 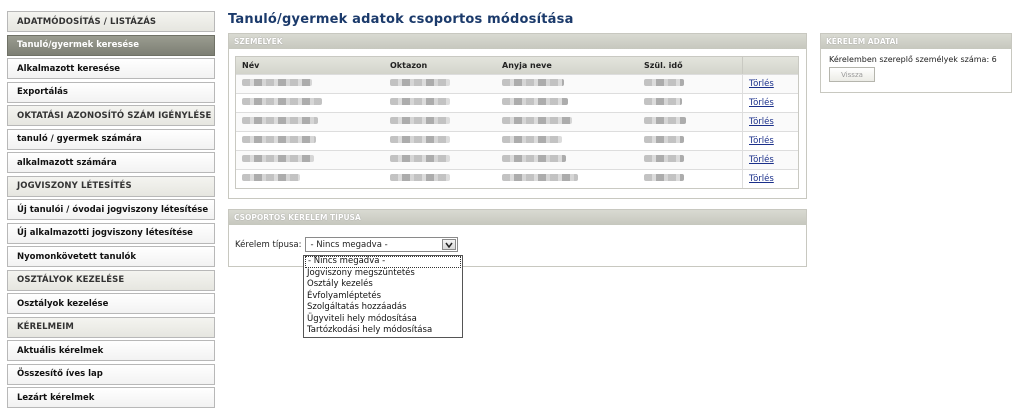 I want to click on sidebar-item-alkalmazott-szamara: alkalmazott számára, so click(x=111, y=162).